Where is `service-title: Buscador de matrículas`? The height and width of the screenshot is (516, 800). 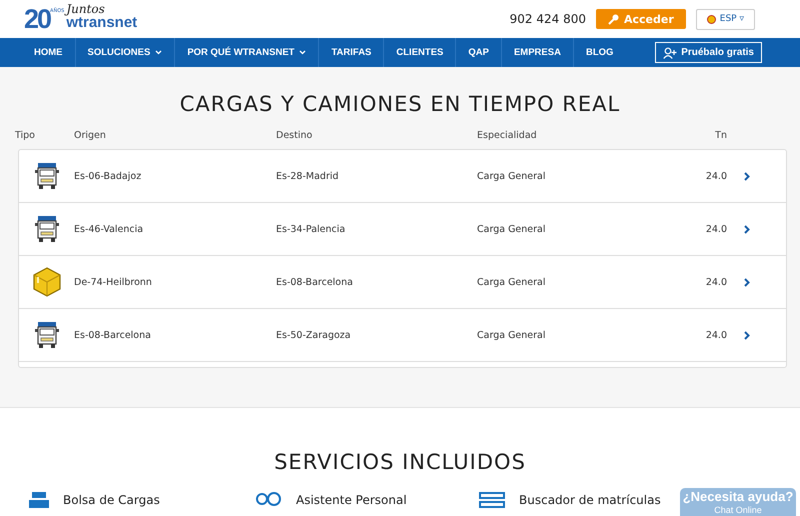
service-title: Buscador de matrículas is located at coordinates (590, 500).